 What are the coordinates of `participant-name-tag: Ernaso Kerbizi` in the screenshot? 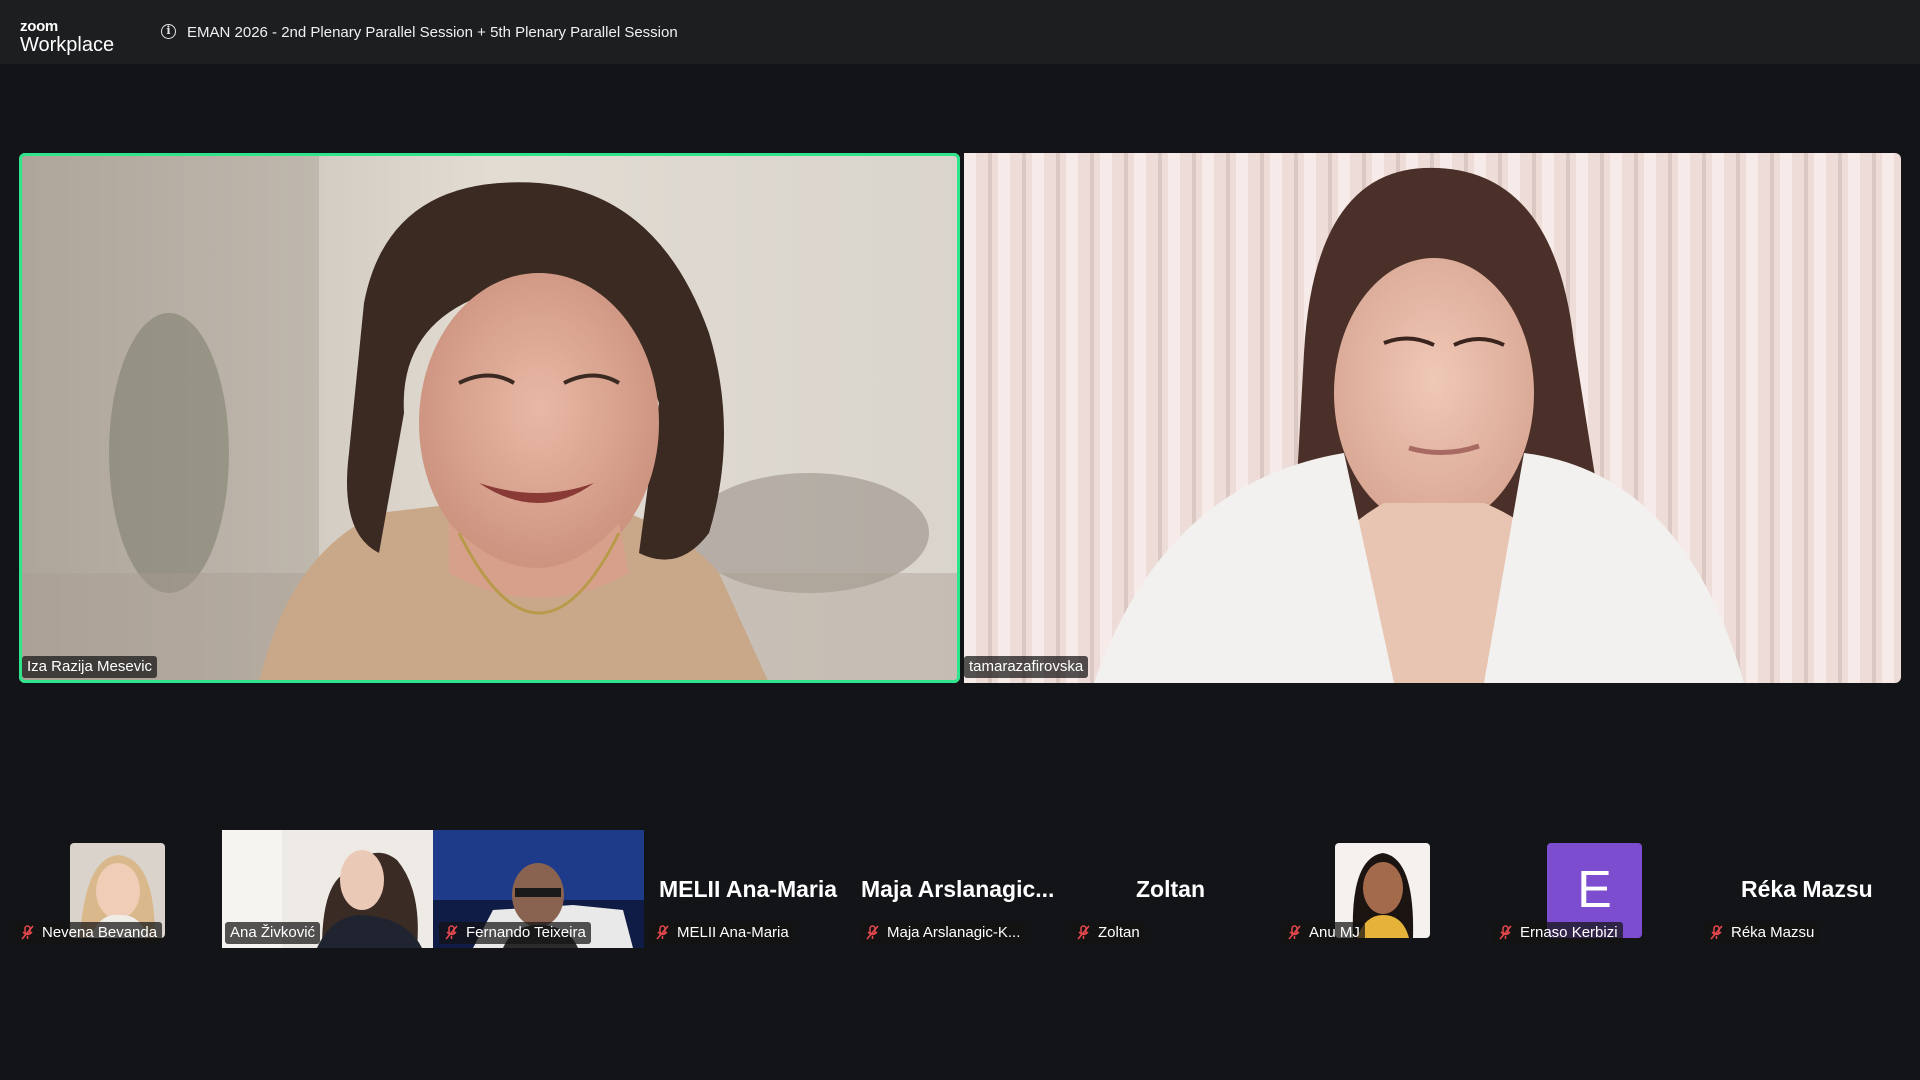 It's located at (1558, 933).